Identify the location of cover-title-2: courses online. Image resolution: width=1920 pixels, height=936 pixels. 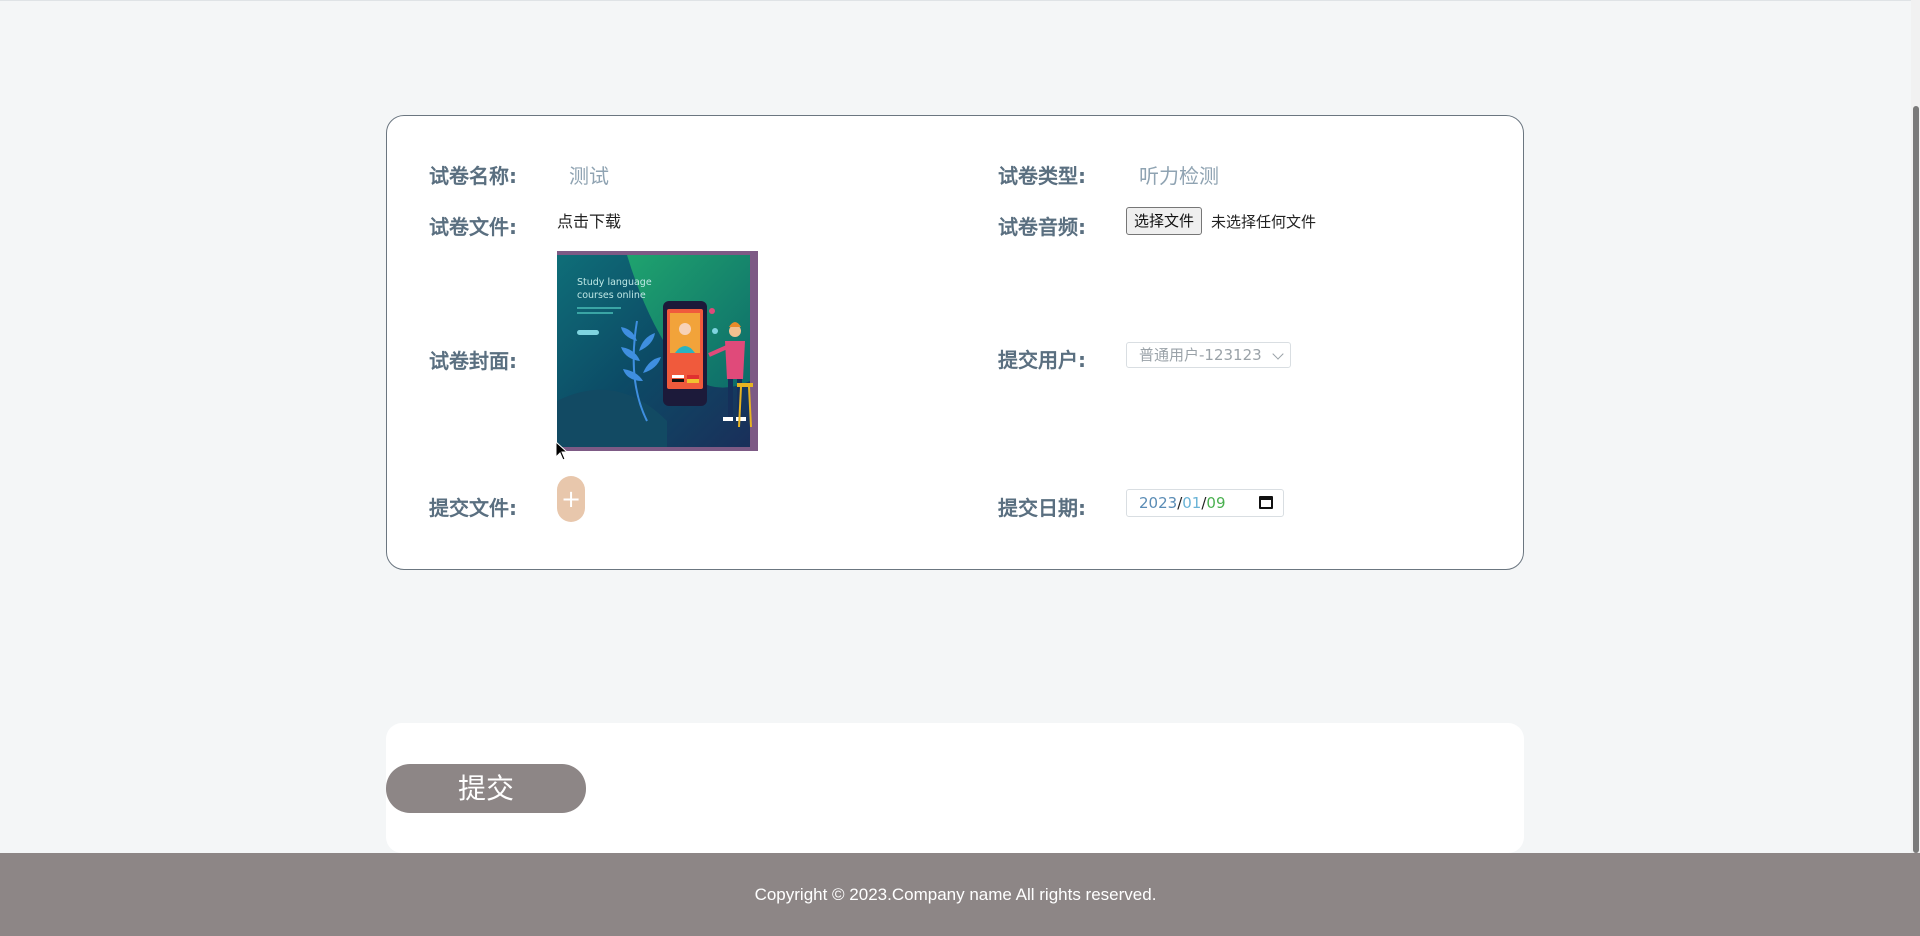
(611, 295).